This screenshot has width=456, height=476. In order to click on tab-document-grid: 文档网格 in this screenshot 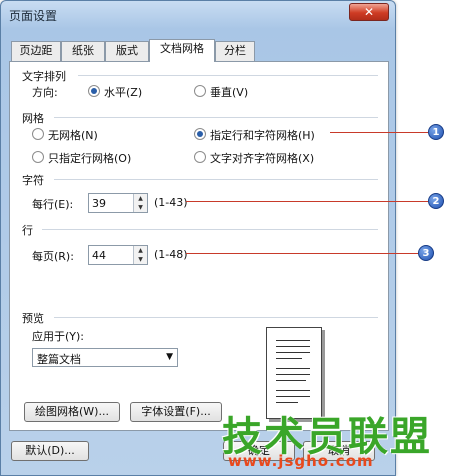, I will do `click(182, 50)`.